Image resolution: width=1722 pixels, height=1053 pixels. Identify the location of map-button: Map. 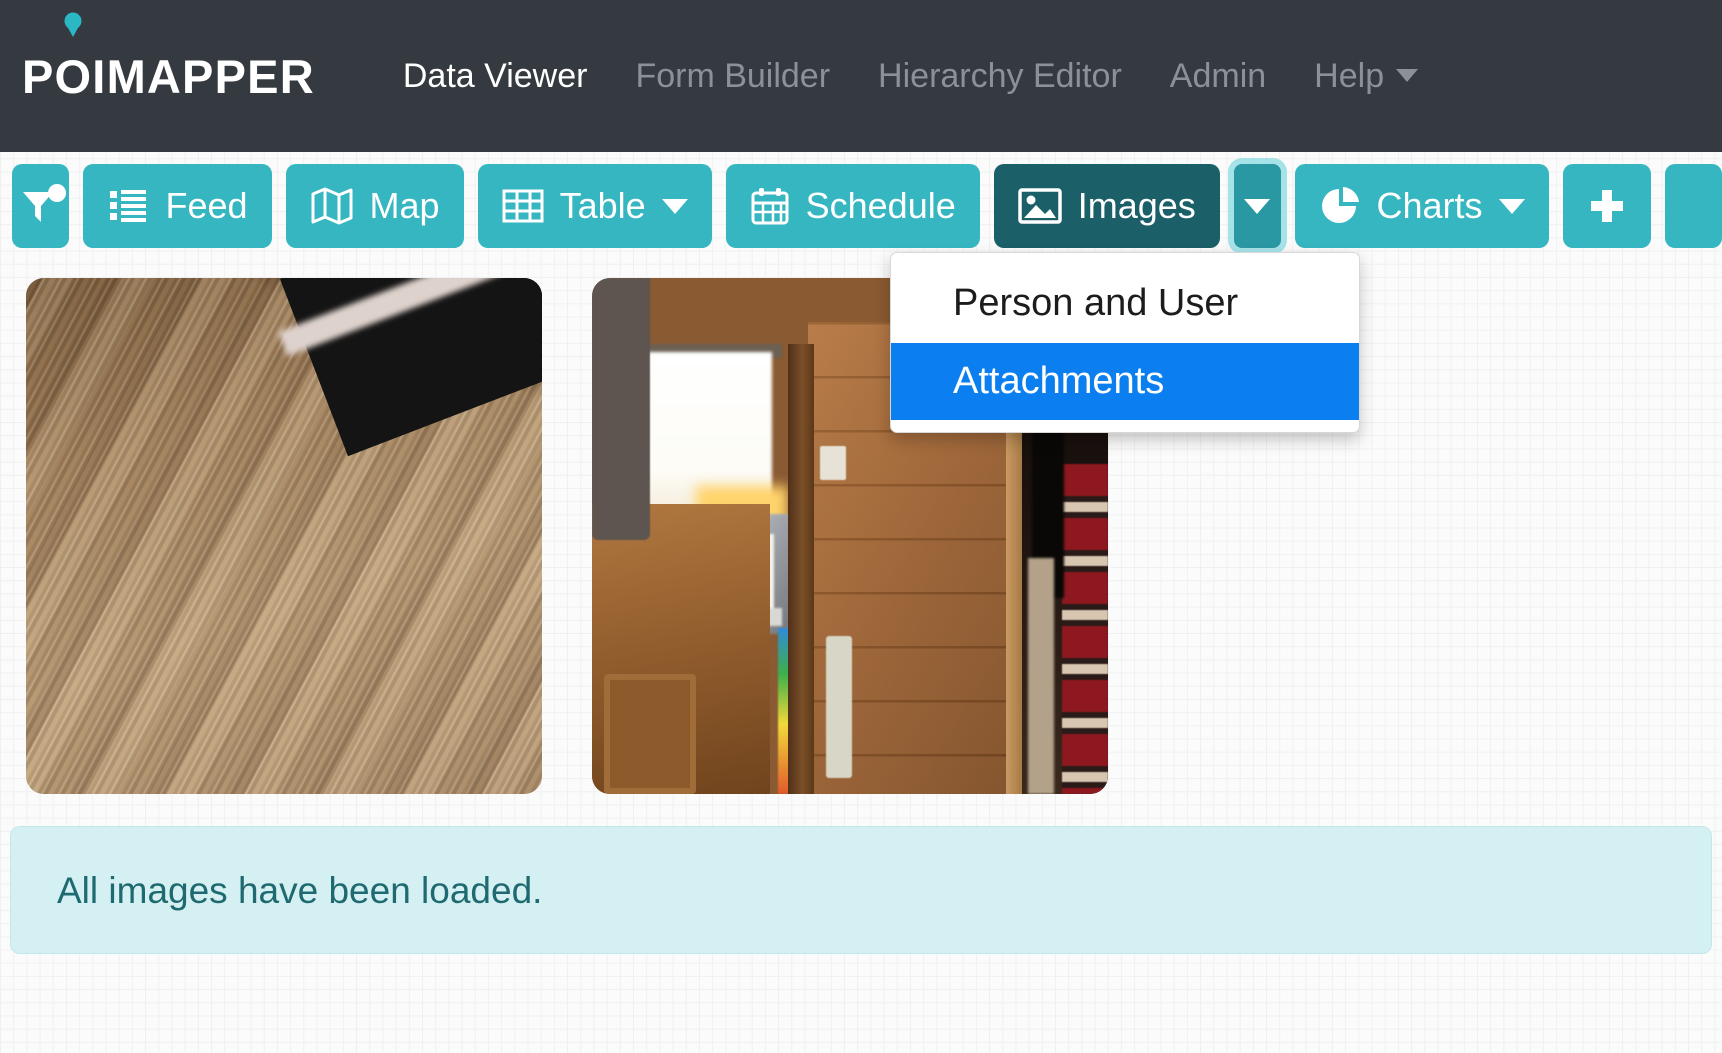
(374, 206).